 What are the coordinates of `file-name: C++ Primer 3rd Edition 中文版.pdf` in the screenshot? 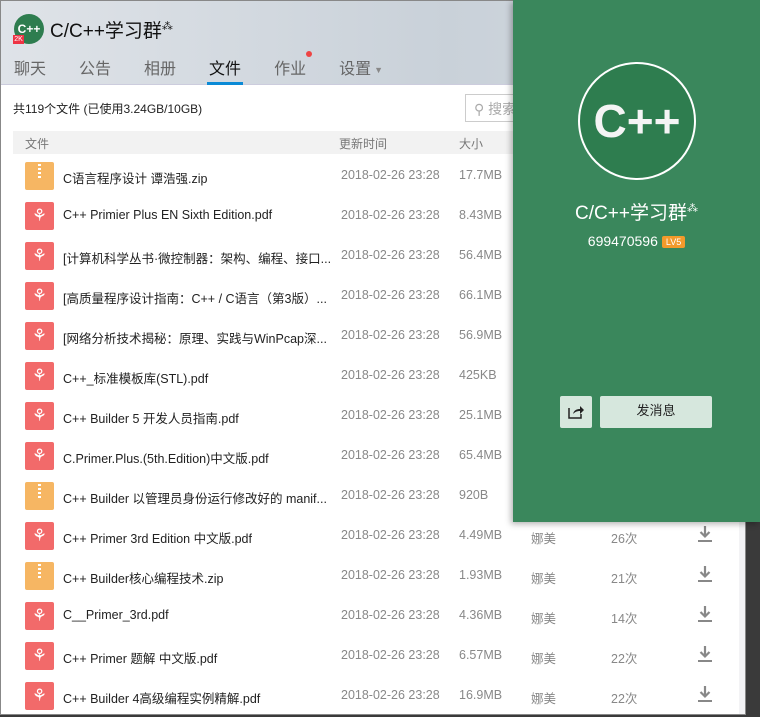 It's located at (157, 537).